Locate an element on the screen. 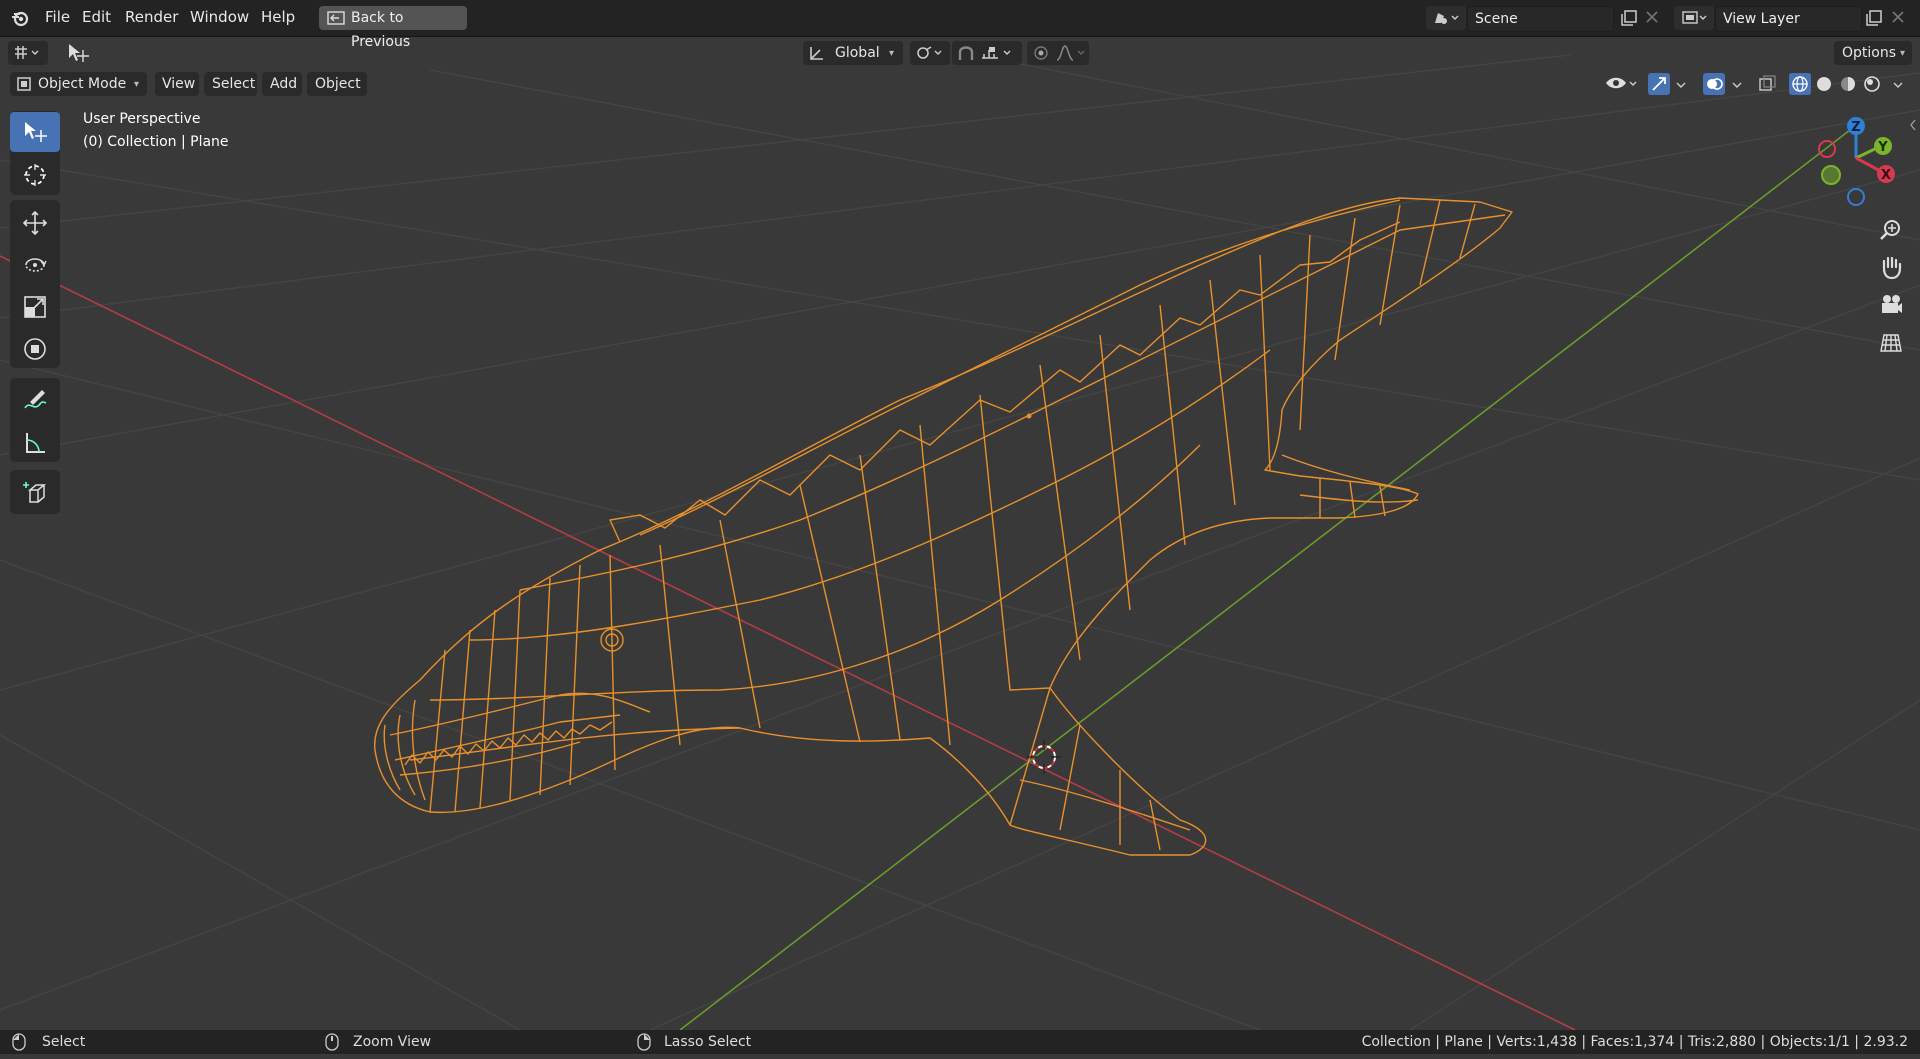 The width and height of the screenshot is (1920, 1059). proportional-editing-group is located at coordinates (1058, 53).